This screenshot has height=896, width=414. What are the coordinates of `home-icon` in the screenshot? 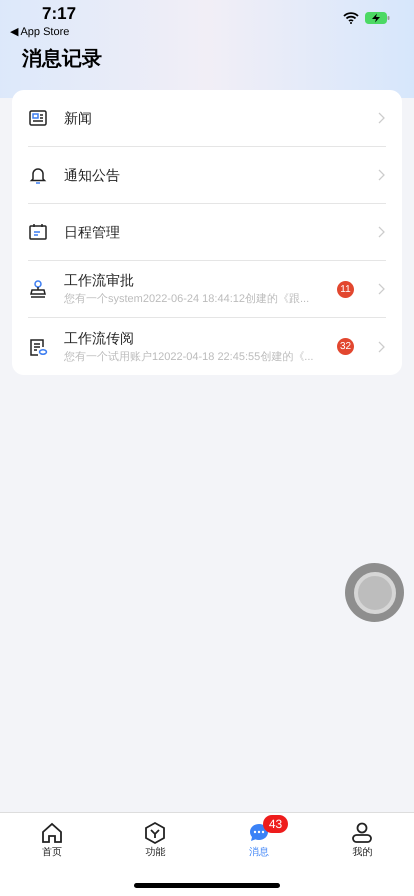 It's located at (52, 833).